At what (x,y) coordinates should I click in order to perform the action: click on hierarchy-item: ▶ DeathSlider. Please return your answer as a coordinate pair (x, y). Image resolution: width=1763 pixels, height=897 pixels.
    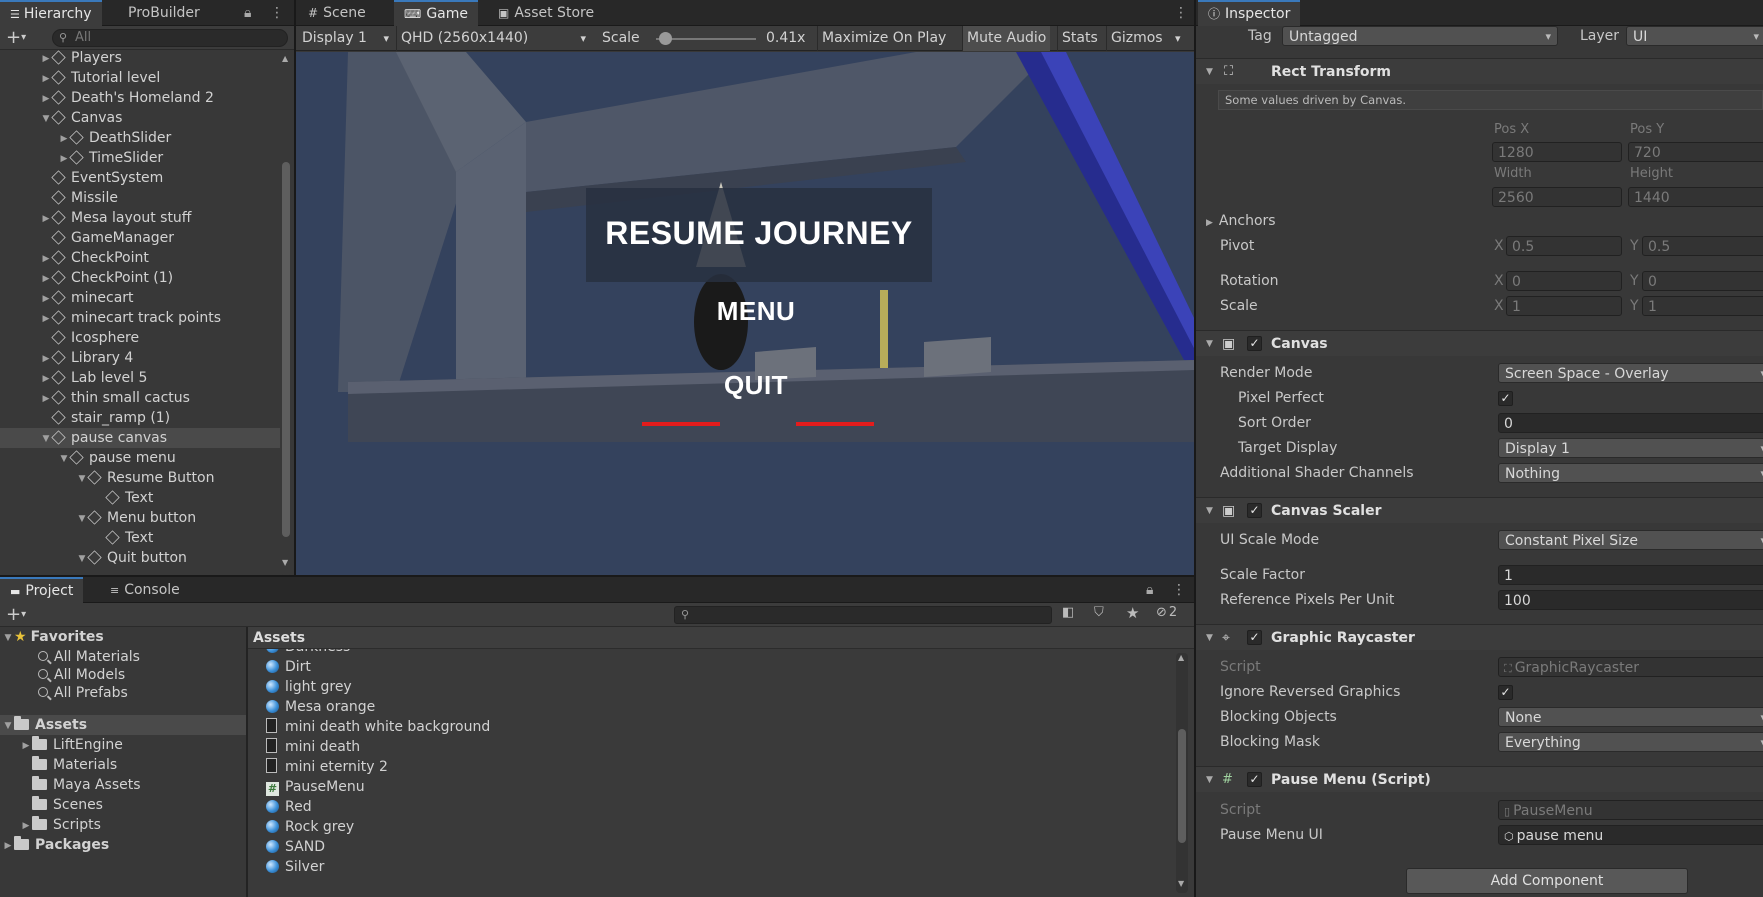
    Looking at the image, I should click on (140, 138).